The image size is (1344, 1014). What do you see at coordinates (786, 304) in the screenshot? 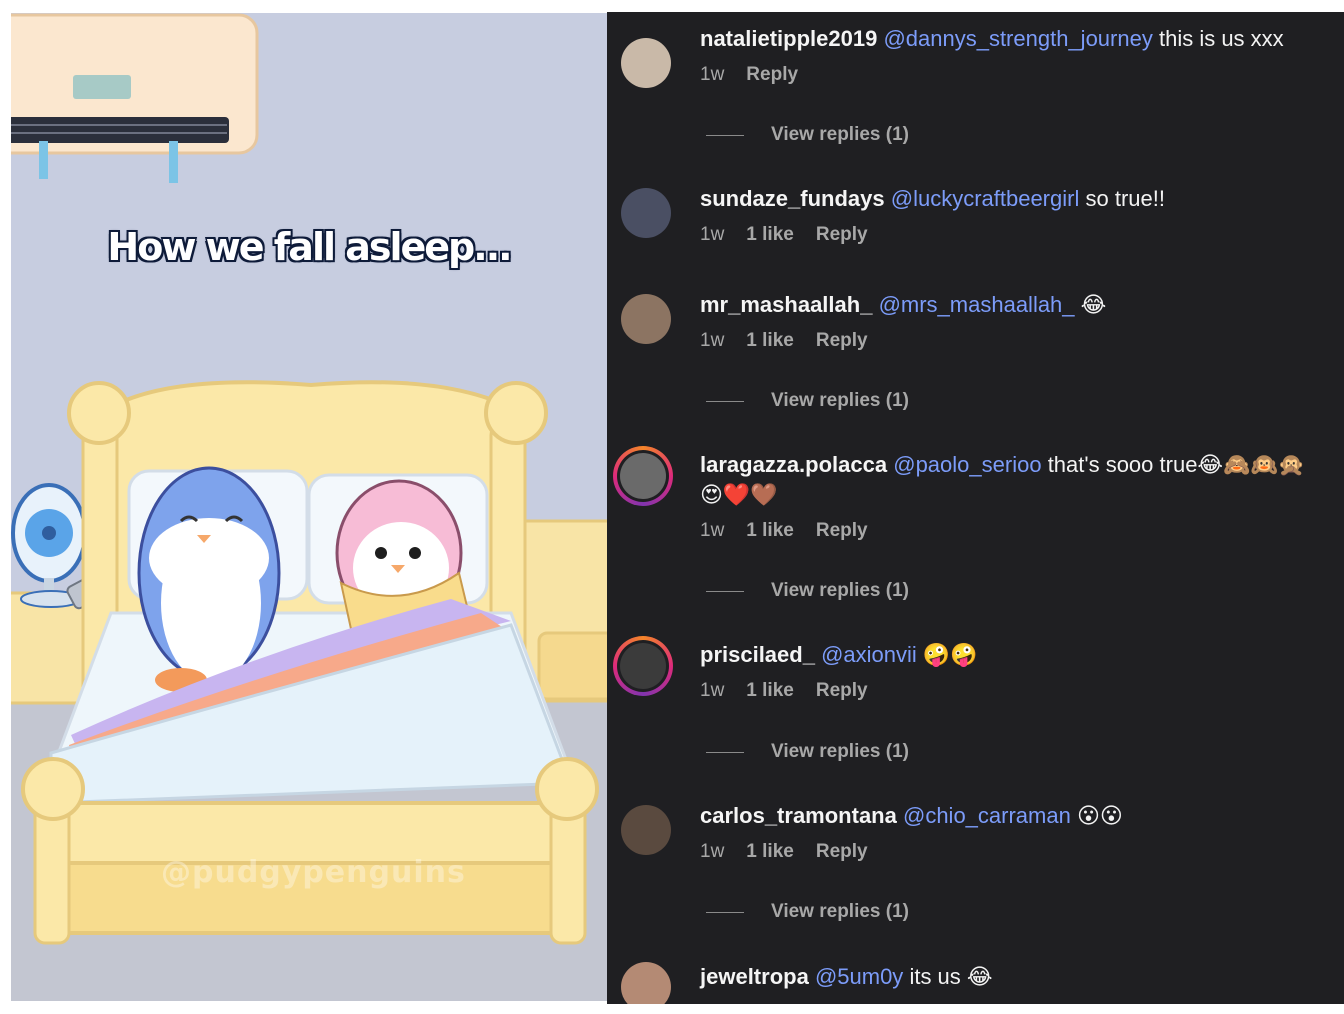
I see `comment-username: mr_mashaallah_` at bounding box center [786, 304].